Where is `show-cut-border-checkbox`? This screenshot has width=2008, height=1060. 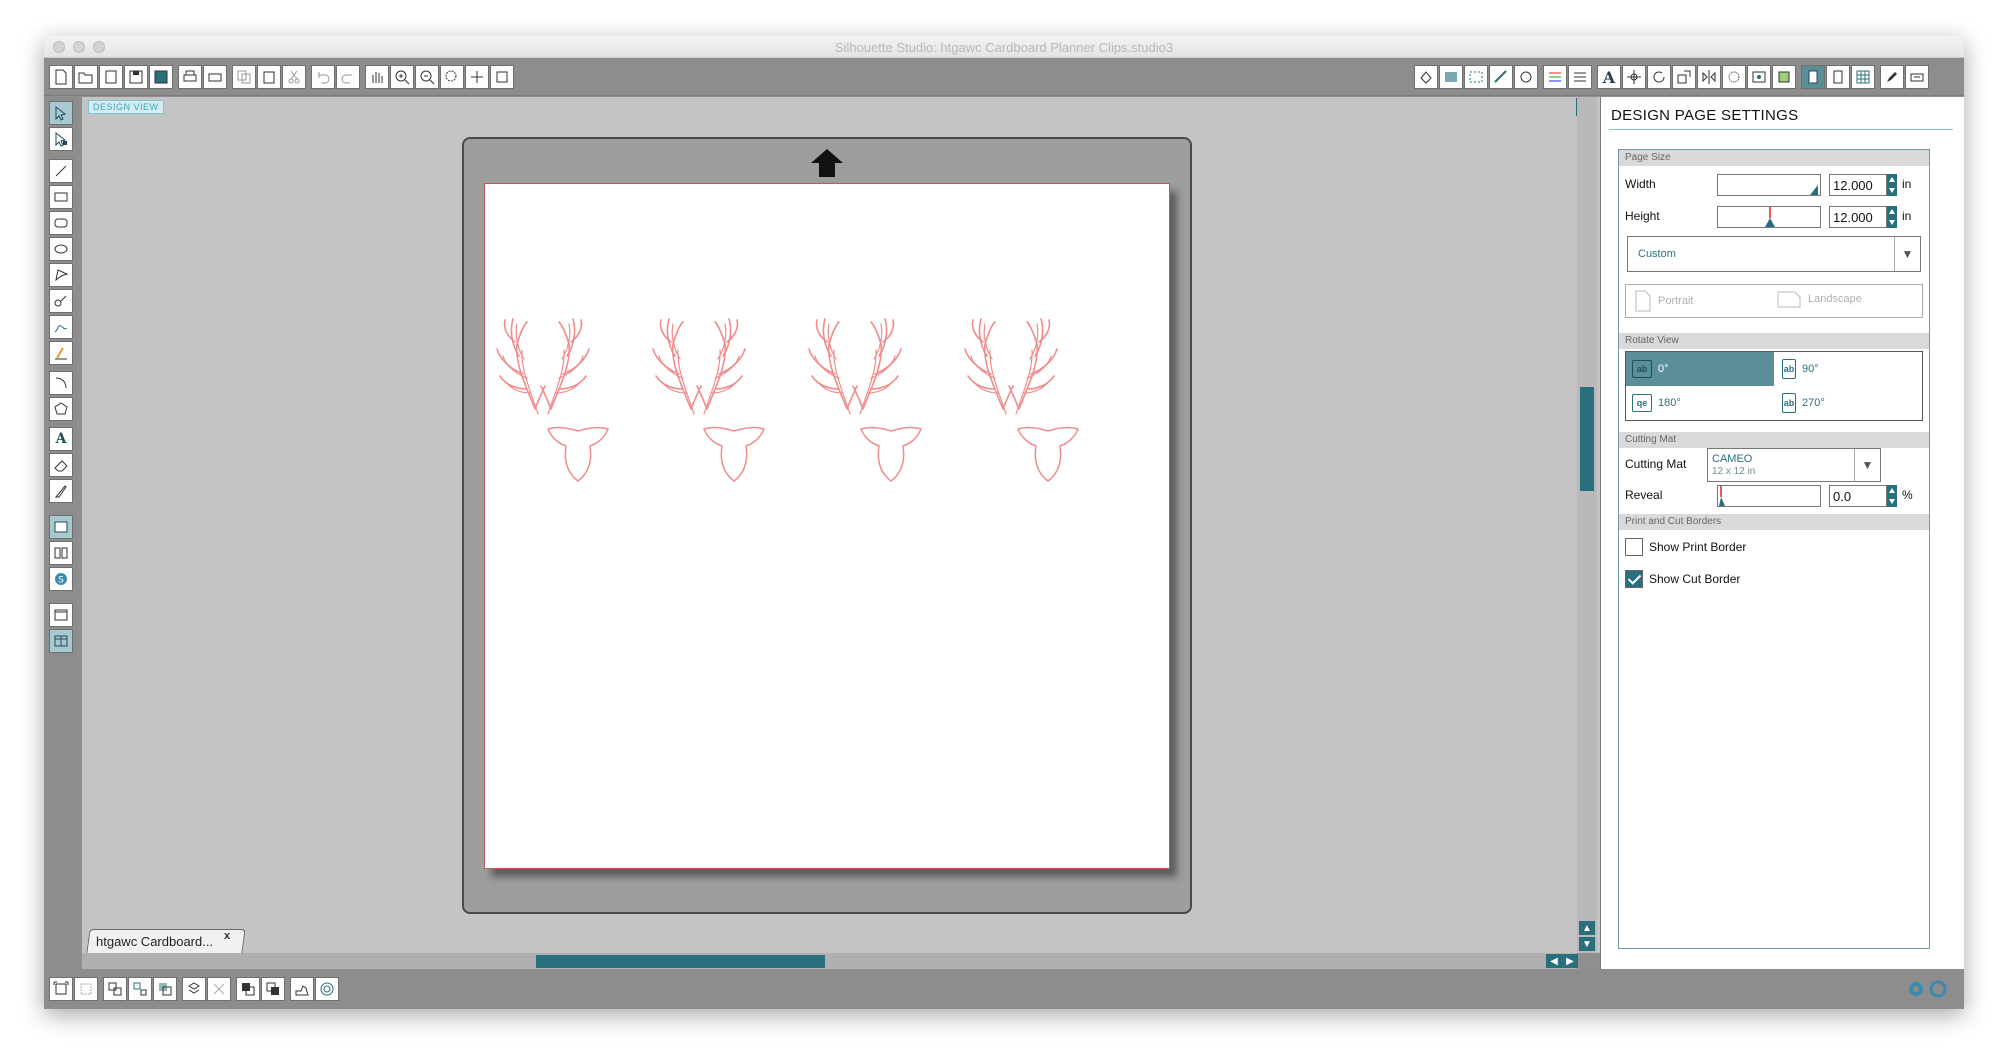 show-cut-border-checkbox is located at coordinates (1634, 579).